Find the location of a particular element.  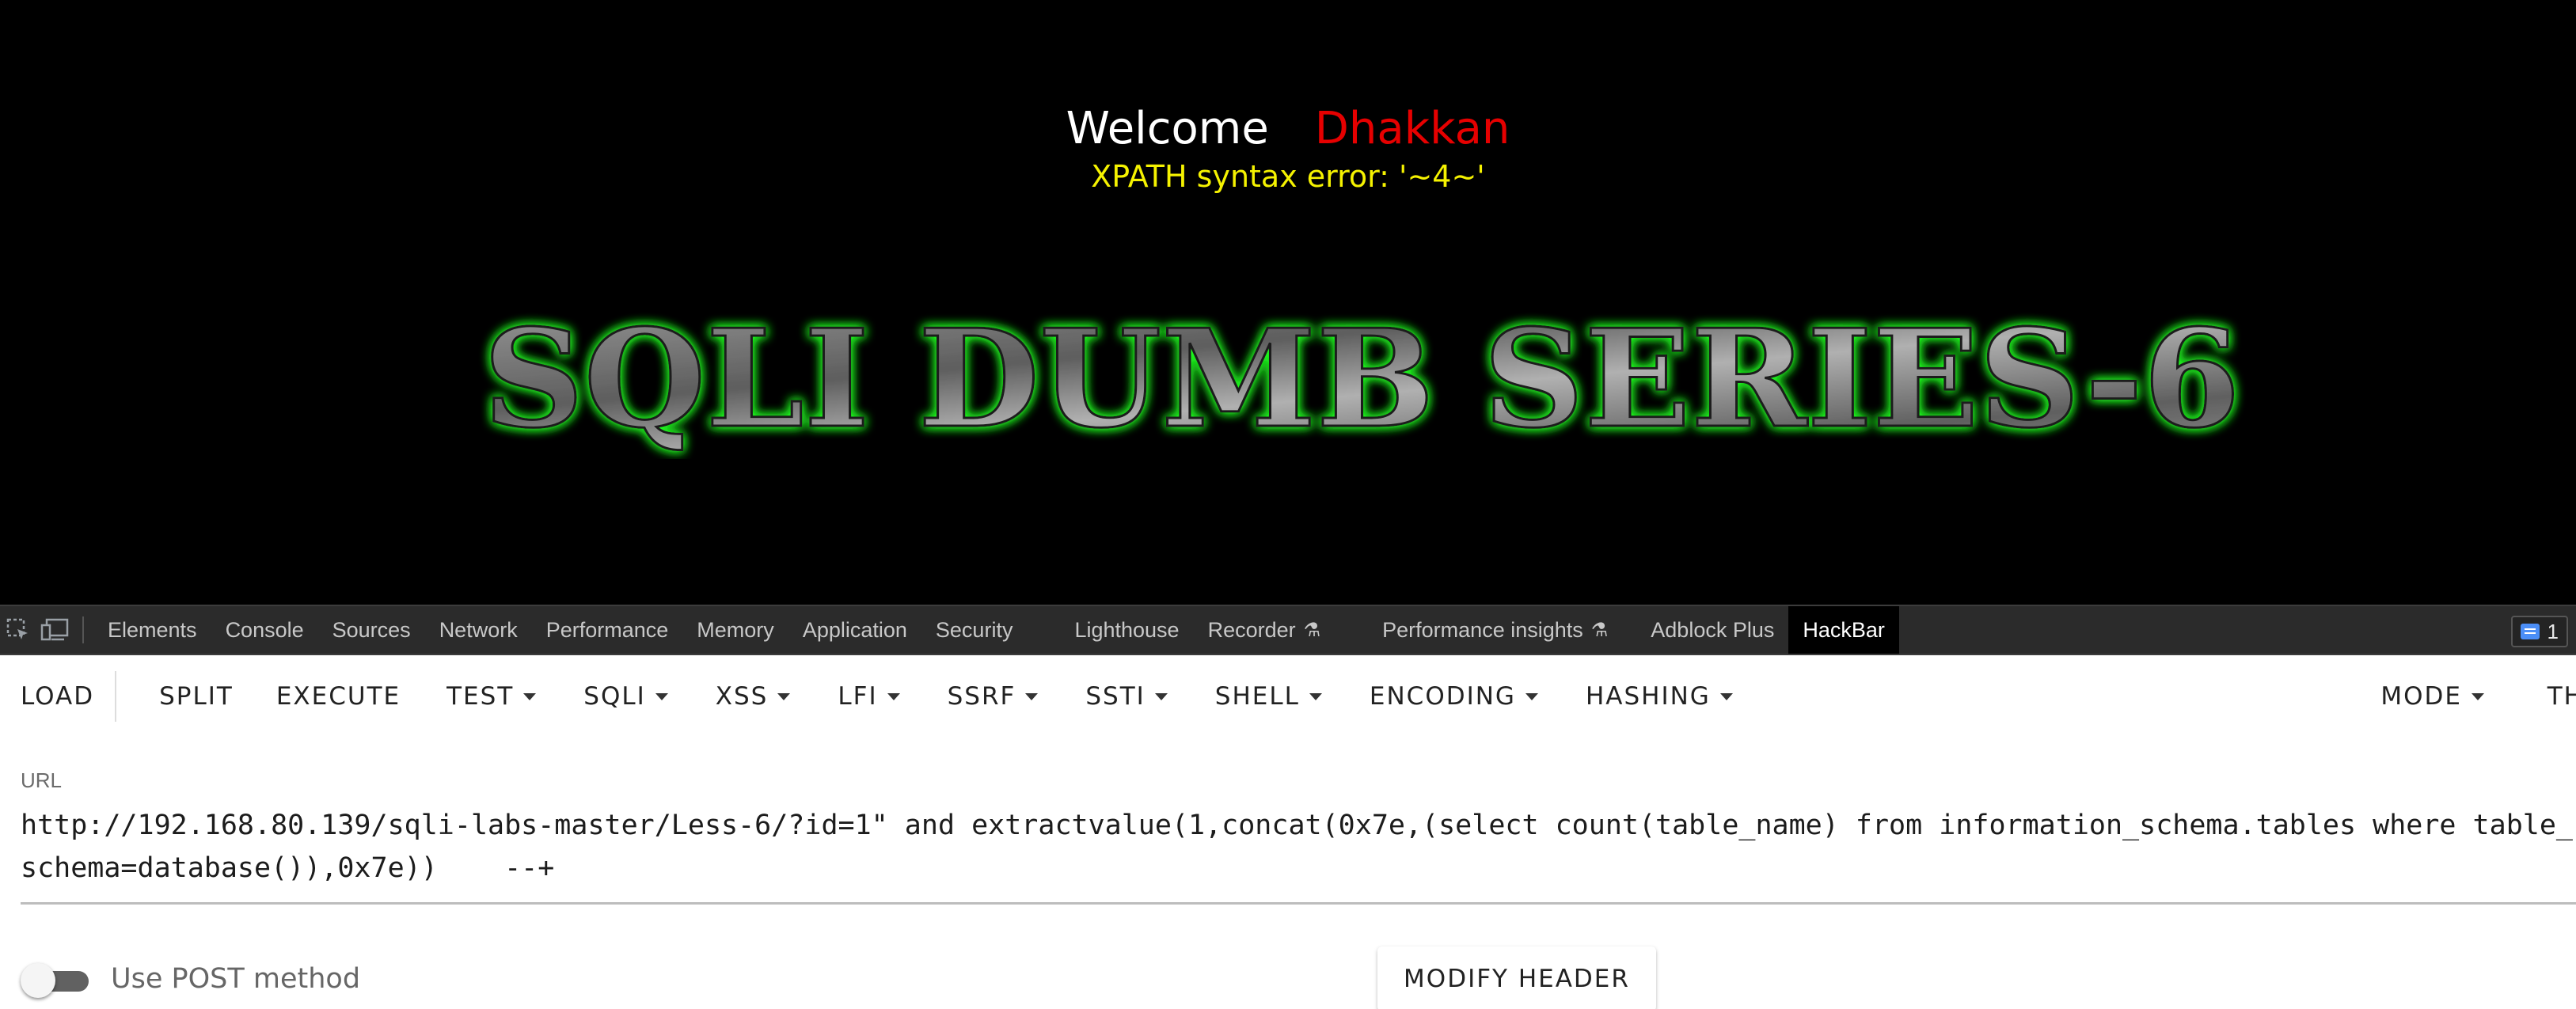

issues-count: 1 is located at coordinates (2553, 631).